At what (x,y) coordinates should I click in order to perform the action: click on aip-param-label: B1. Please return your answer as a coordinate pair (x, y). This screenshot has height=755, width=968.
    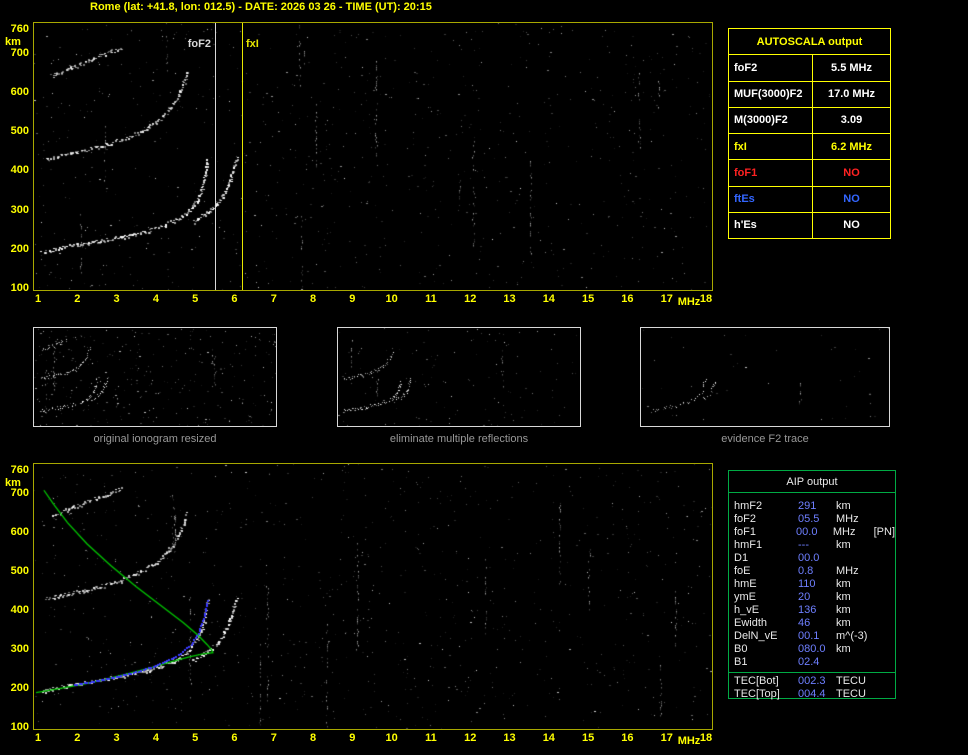
    Looking at the image, I should click on (741, 662).